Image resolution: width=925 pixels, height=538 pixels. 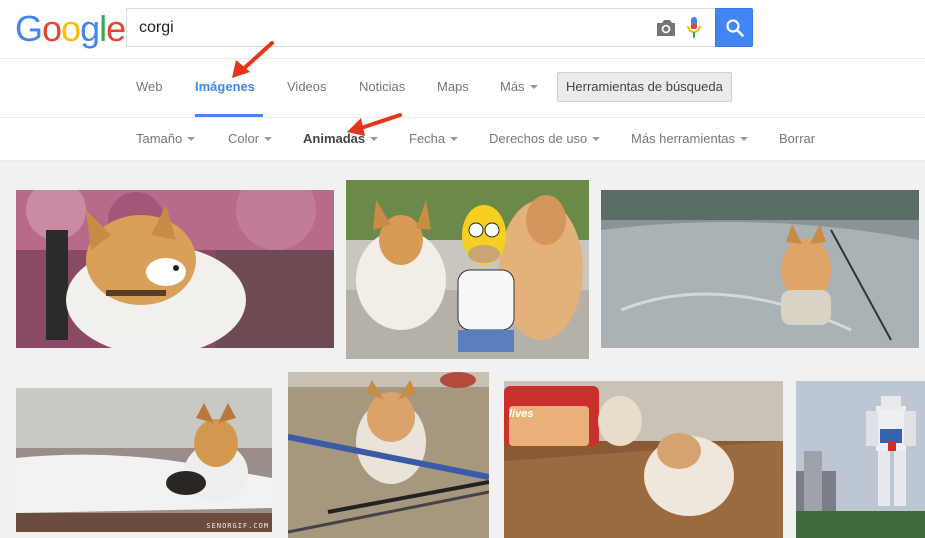 I want to click on tool-label: Fecha, so click(x=427, y=138).